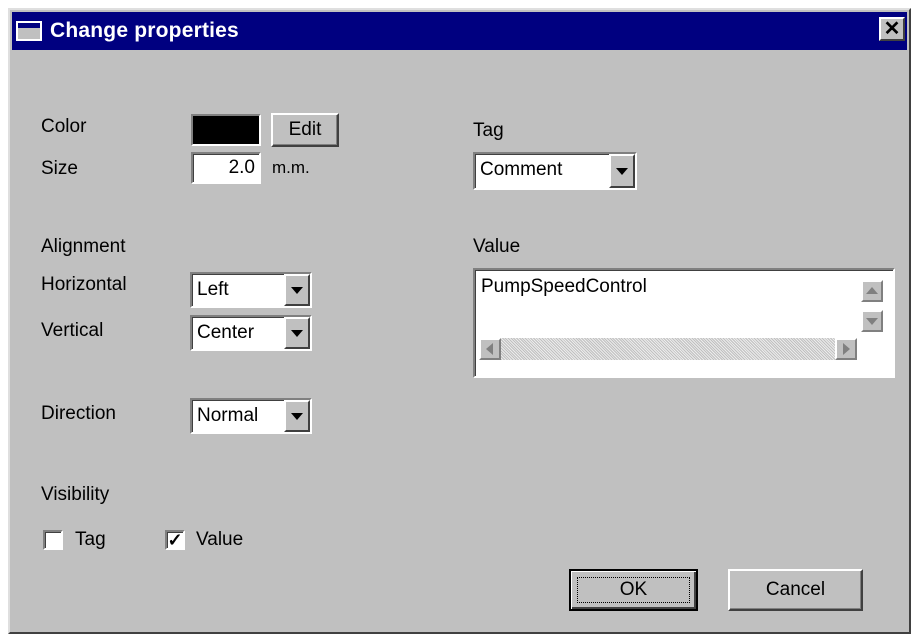 The width and height of the screenshot is (920, 639). Describe the element at coordinates (846, 349) in the screenshot. I see `scroll-right-icon` at that location.